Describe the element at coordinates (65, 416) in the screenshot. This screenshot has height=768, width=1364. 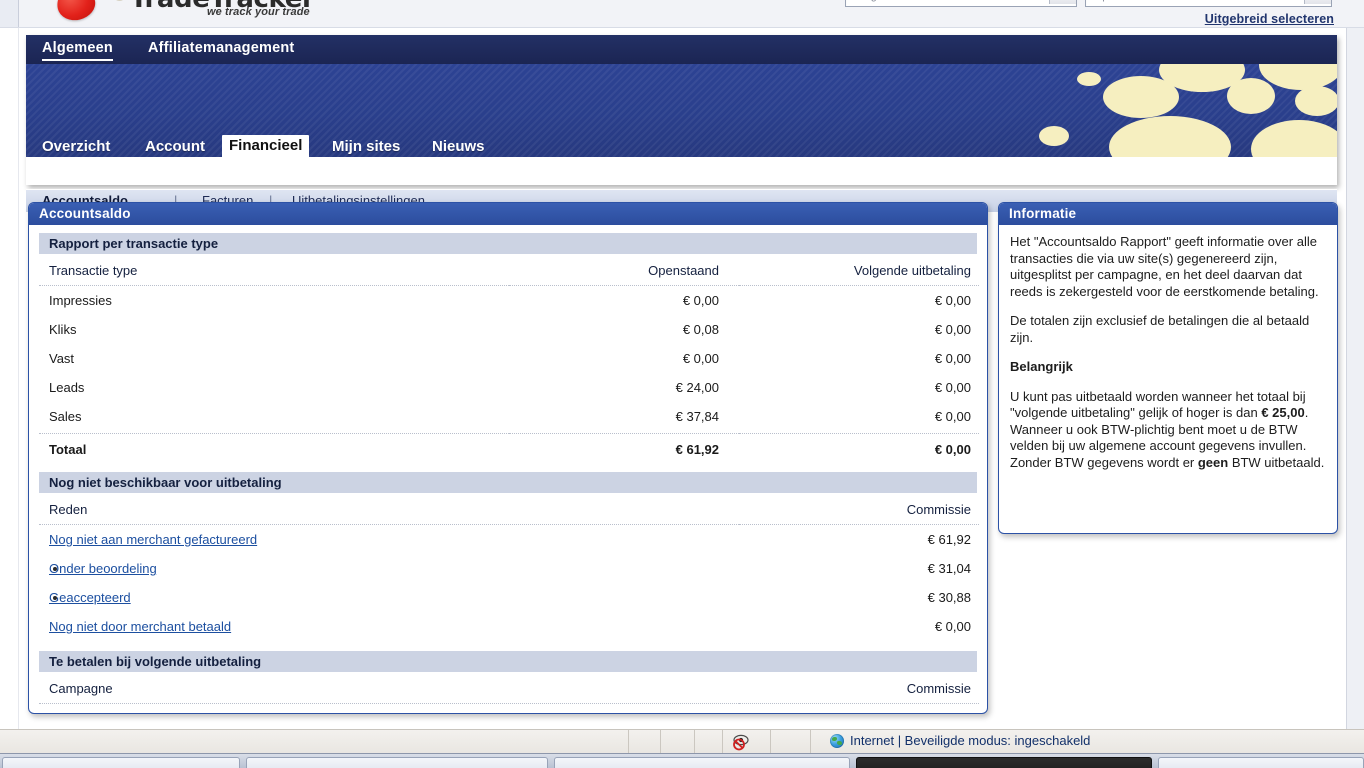
I see `cell-transactie-type: Sales` at that location.